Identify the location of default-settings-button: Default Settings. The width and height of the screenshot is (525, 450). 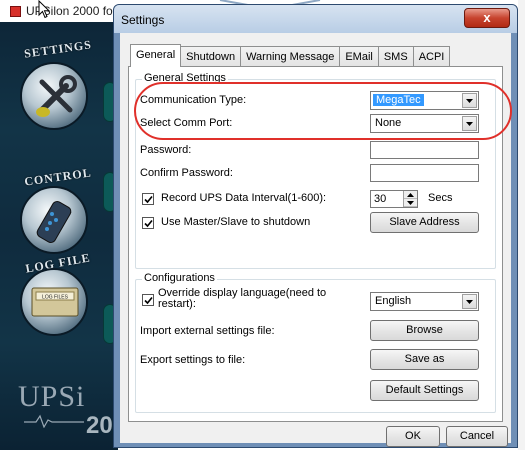
(424, 390).